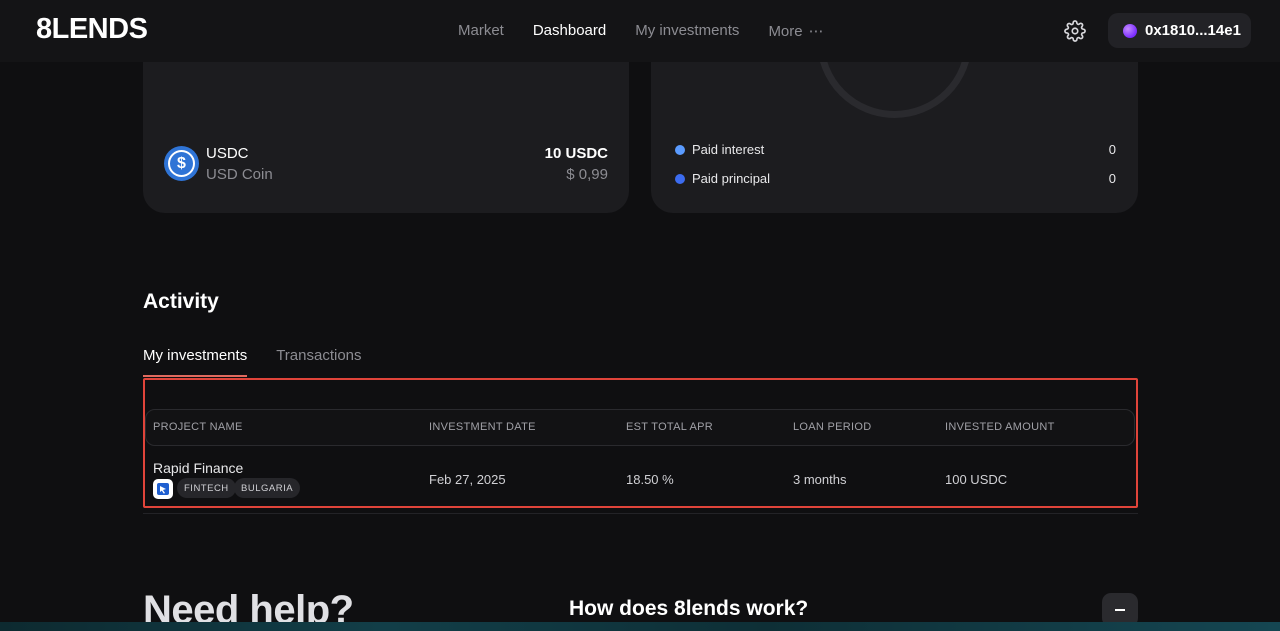 The height and width of the screenshot is (631, 1280). I want to click on activity-title: Activity, so click(181, 301).